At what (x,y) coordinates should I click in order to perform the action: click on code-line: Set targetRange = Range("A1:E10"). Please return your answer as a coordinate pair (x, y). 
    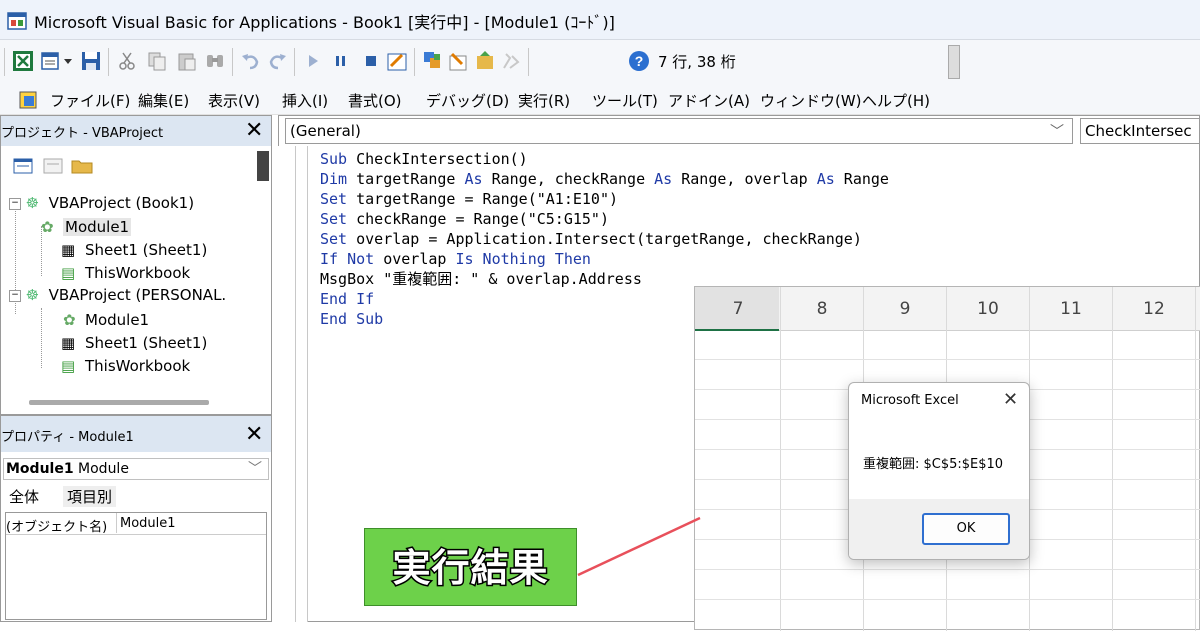
    Looking at the image, I should click on (469, 199).